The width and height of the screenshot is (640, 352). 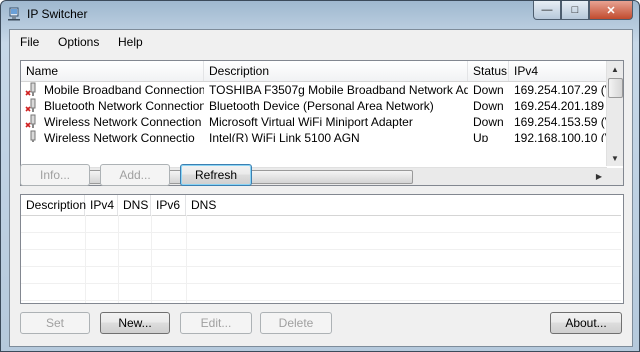 What do you see at coordinates (296, 323) in the screenshot?
I see `delete-button: Delete` at bounding box center [296, 323].